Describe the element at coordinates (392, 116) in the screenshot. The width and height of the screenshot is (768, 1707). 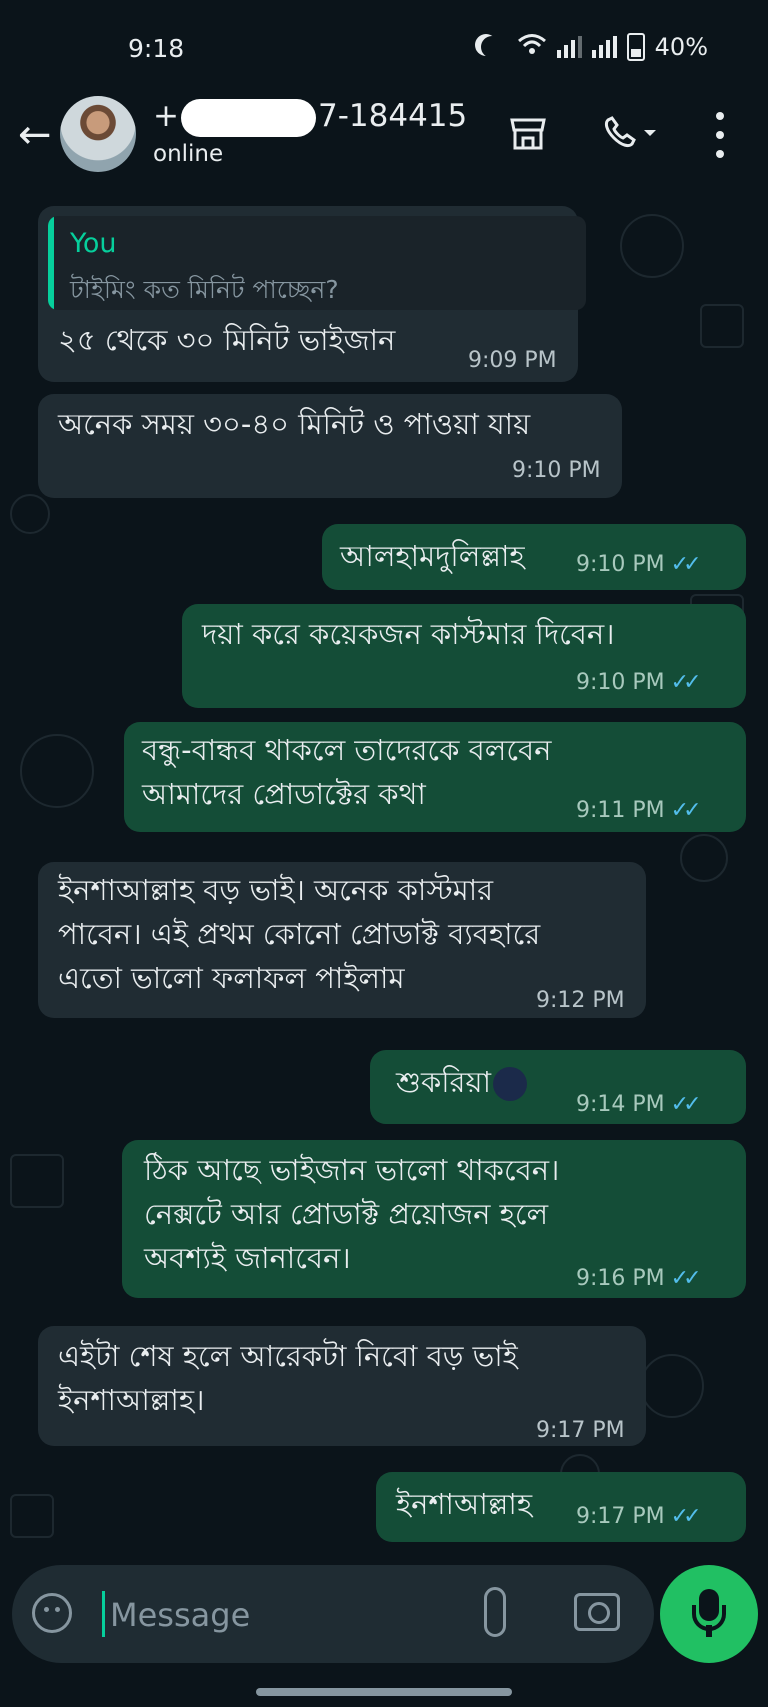
I see `contact-name-suffix: 7-184415` at that location.